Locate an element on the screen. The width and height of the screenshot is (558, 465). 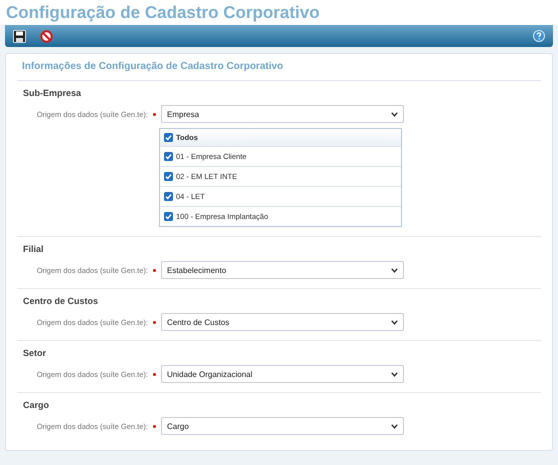
source-dropdown: Empresa is located at coordinates (282, 114).